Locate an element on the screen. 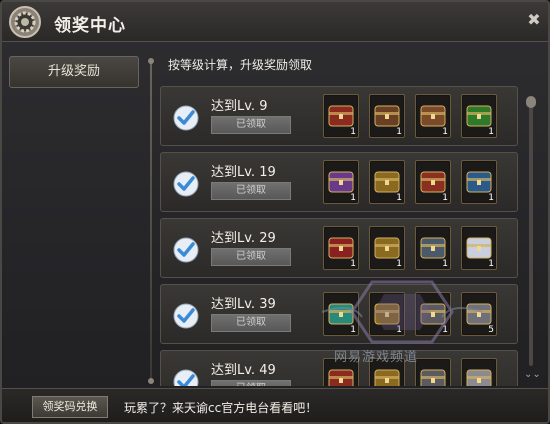 Image resolution: width=550 pixels, height=424 pixels. sidebar-item-level-reward: 升级奖励 is located at coordinates (74, 72).